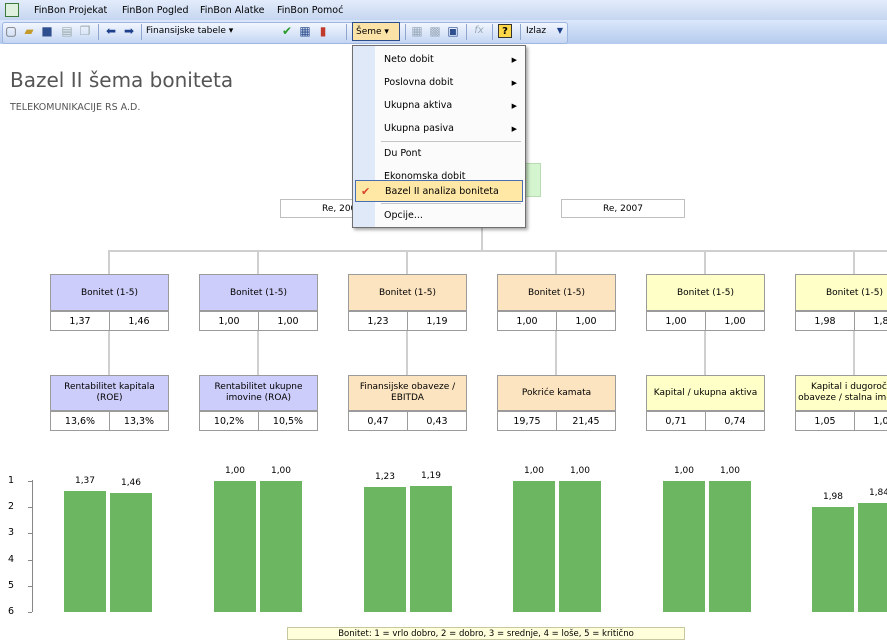 The height and width of the screenshot is (640, 887). I want to click on ratio-value-2007: 21,45, so click(586, 421).